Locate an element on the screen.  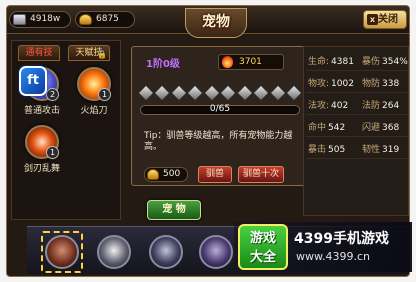
pet-button: 宠 物 is located at coordinates (174, 210).